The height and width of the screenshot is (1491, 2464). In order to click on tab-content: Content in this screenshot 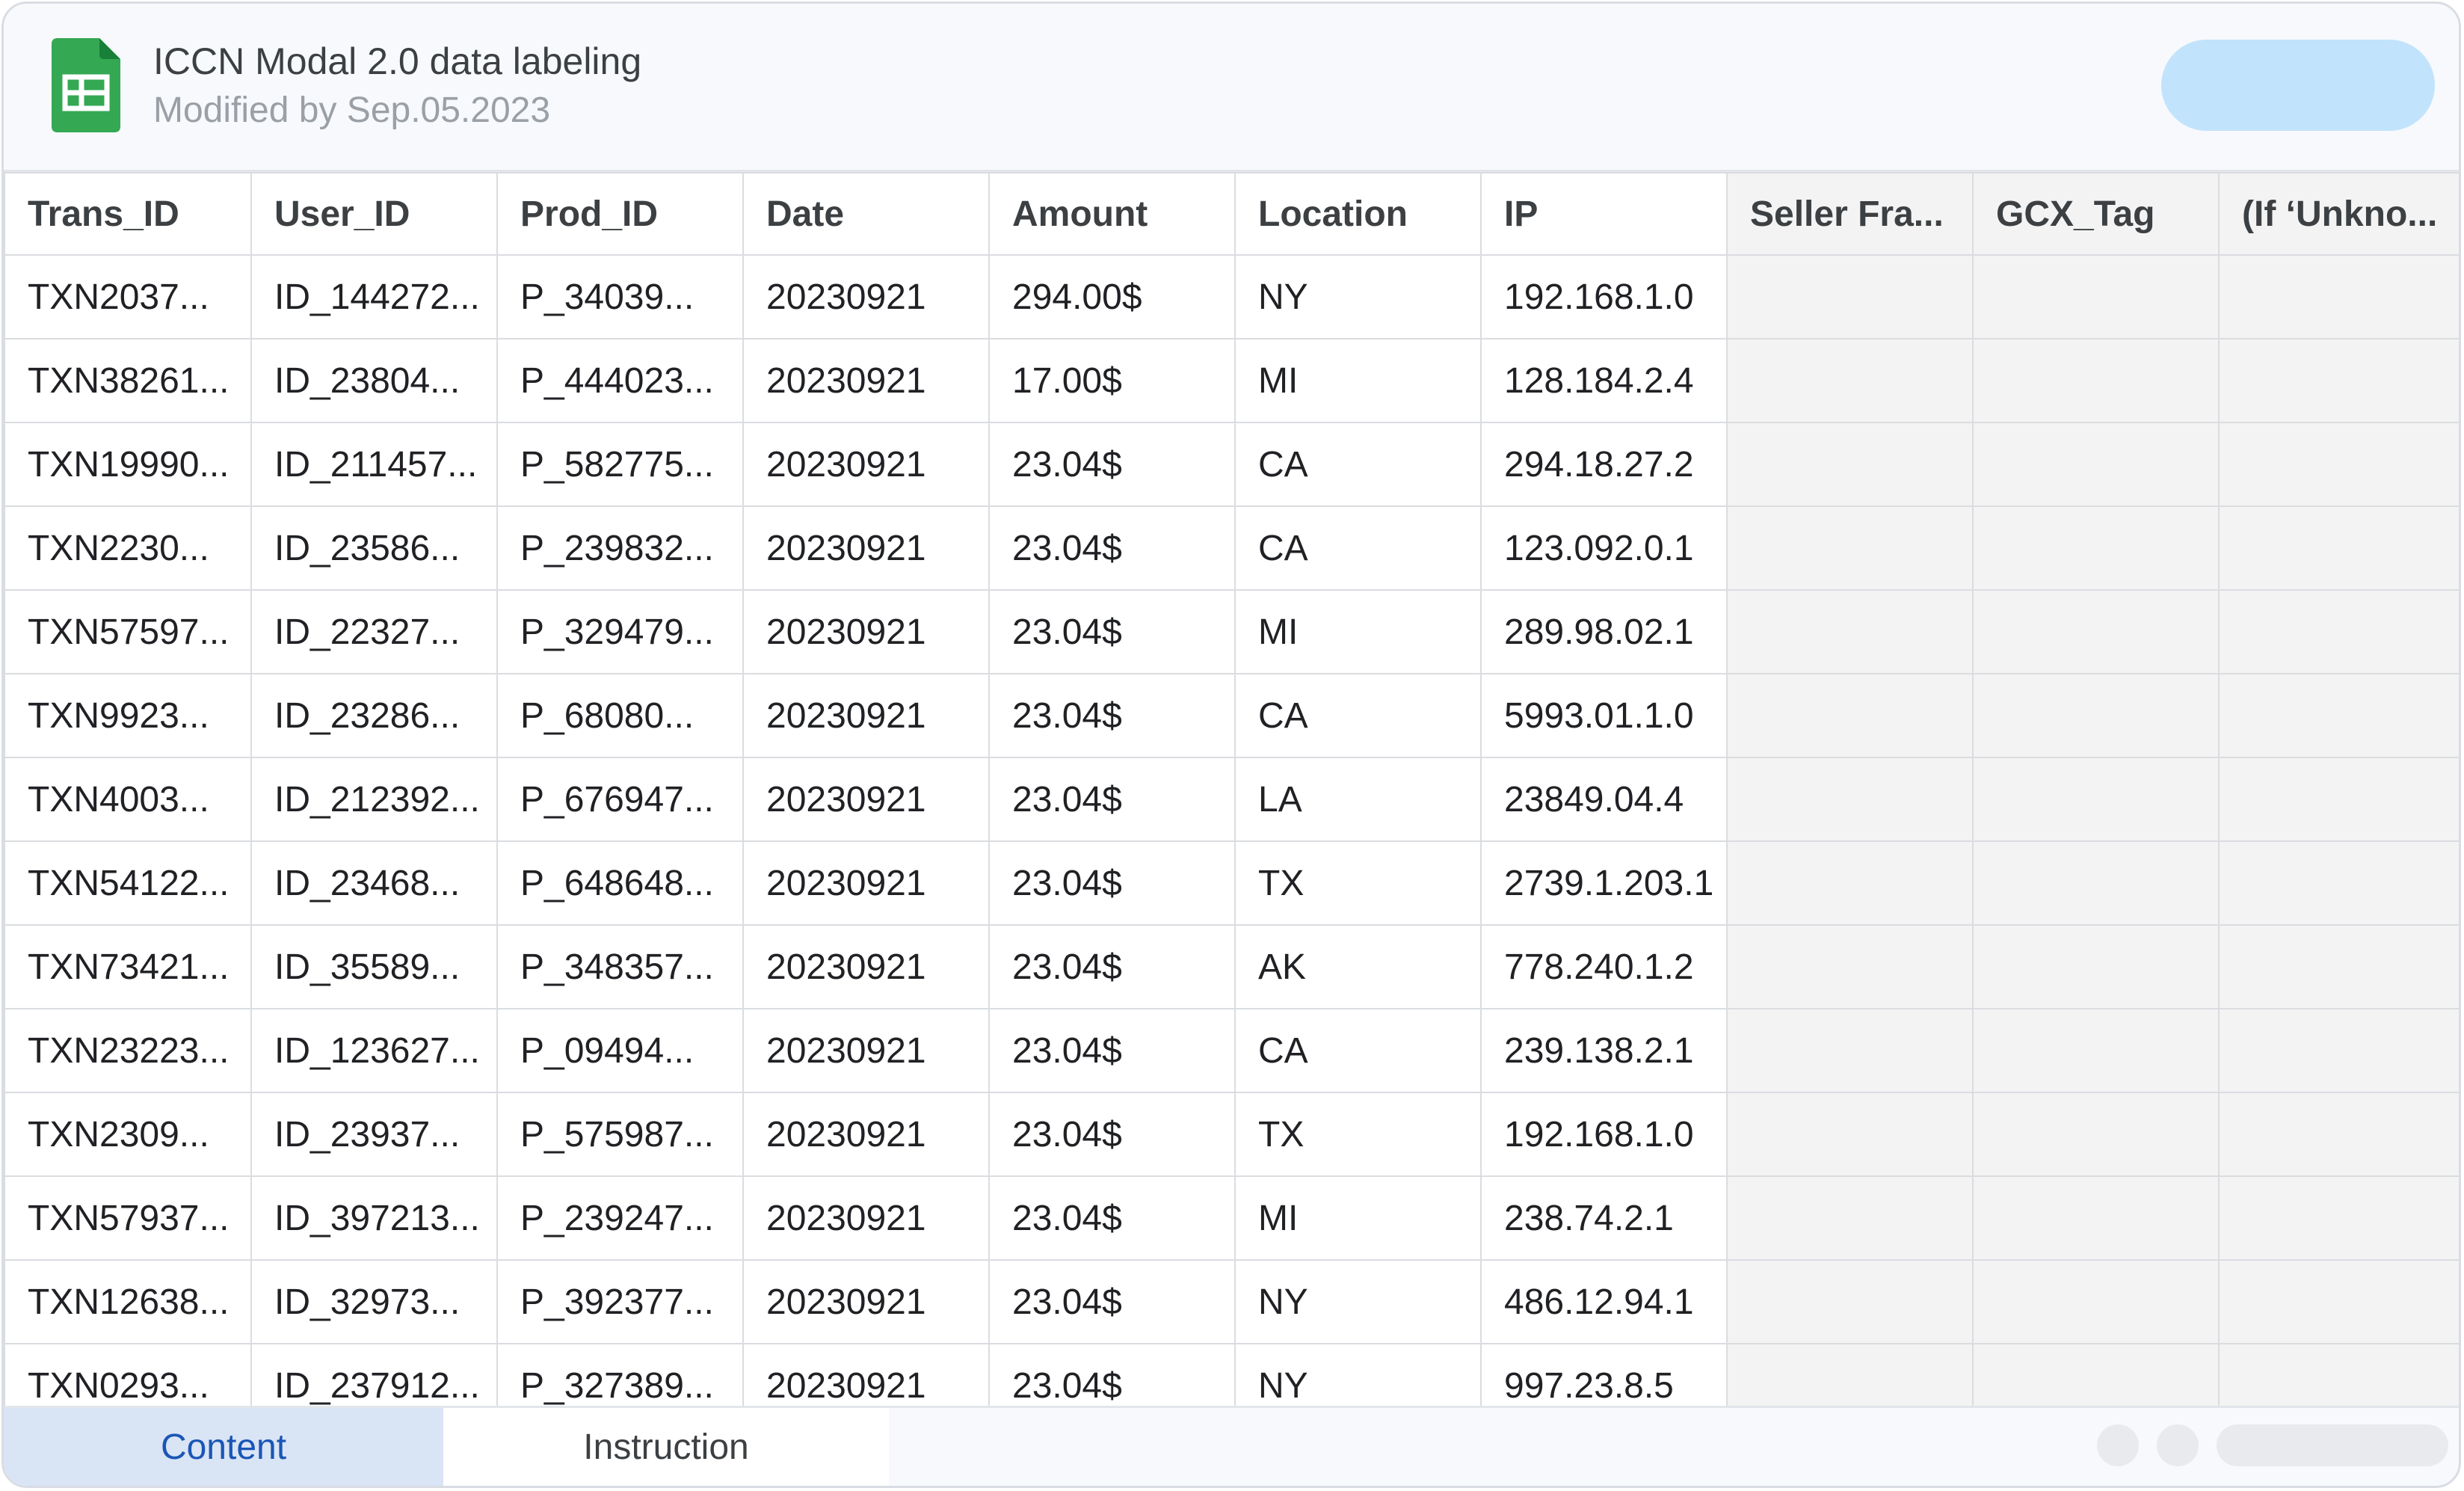, I will do `click(223, 1447)`.